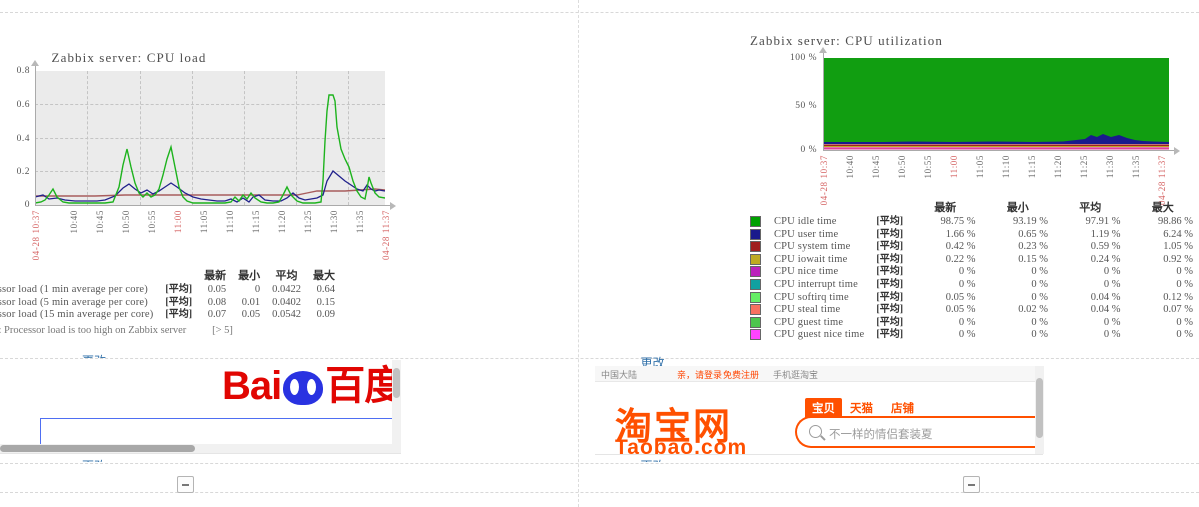 This screenshot has width=1199, height=507. Describe the element at coordinates (960, 247) in the screenshot. I see `legend-value-last: 0.42 %` at that location.